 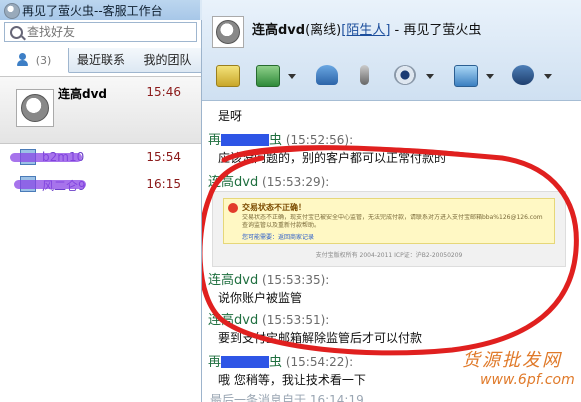 I want to click on error-title: 交易状态不正确！, so click(x=274, y=207).